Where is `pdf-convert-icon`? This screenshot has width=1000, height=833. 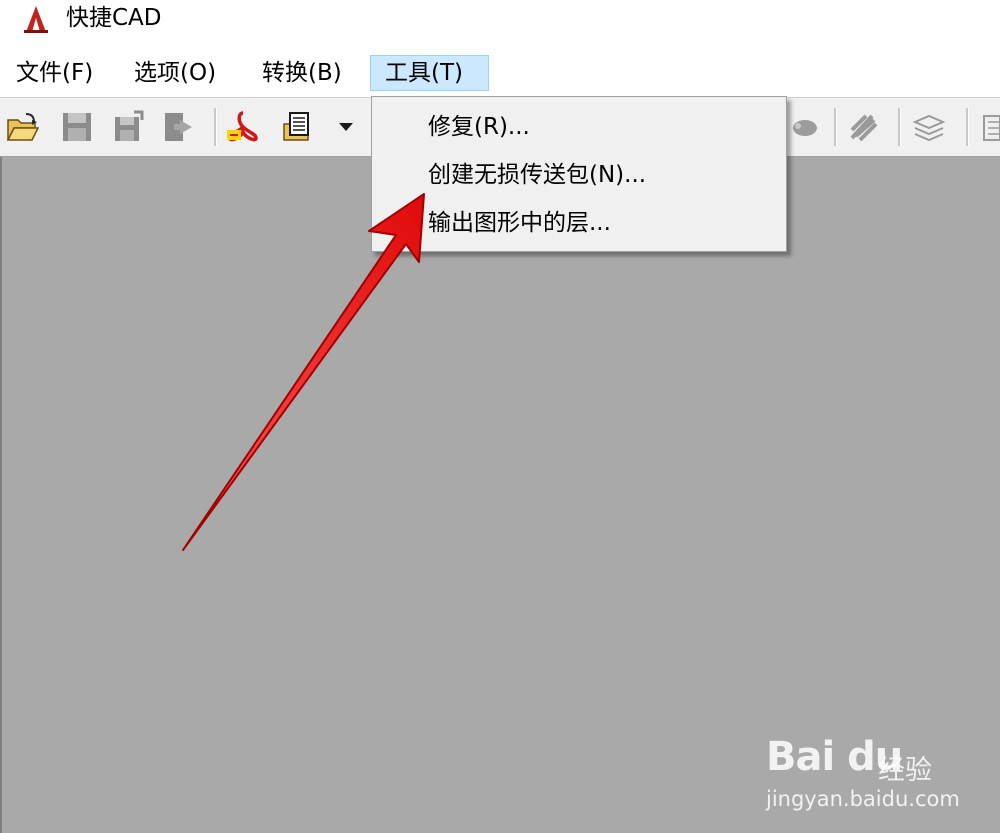
pdf-convert-icon is located at coordinates (243, 127).